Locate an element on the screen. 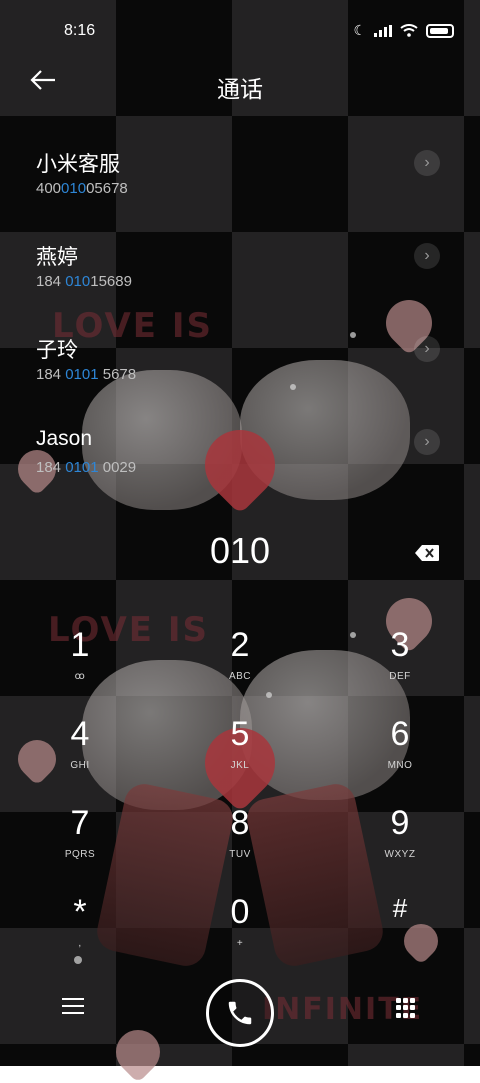 The height and width of the screenshot is (1083, 480). key-4: 4 GHI is located at coordinates (80, 753).